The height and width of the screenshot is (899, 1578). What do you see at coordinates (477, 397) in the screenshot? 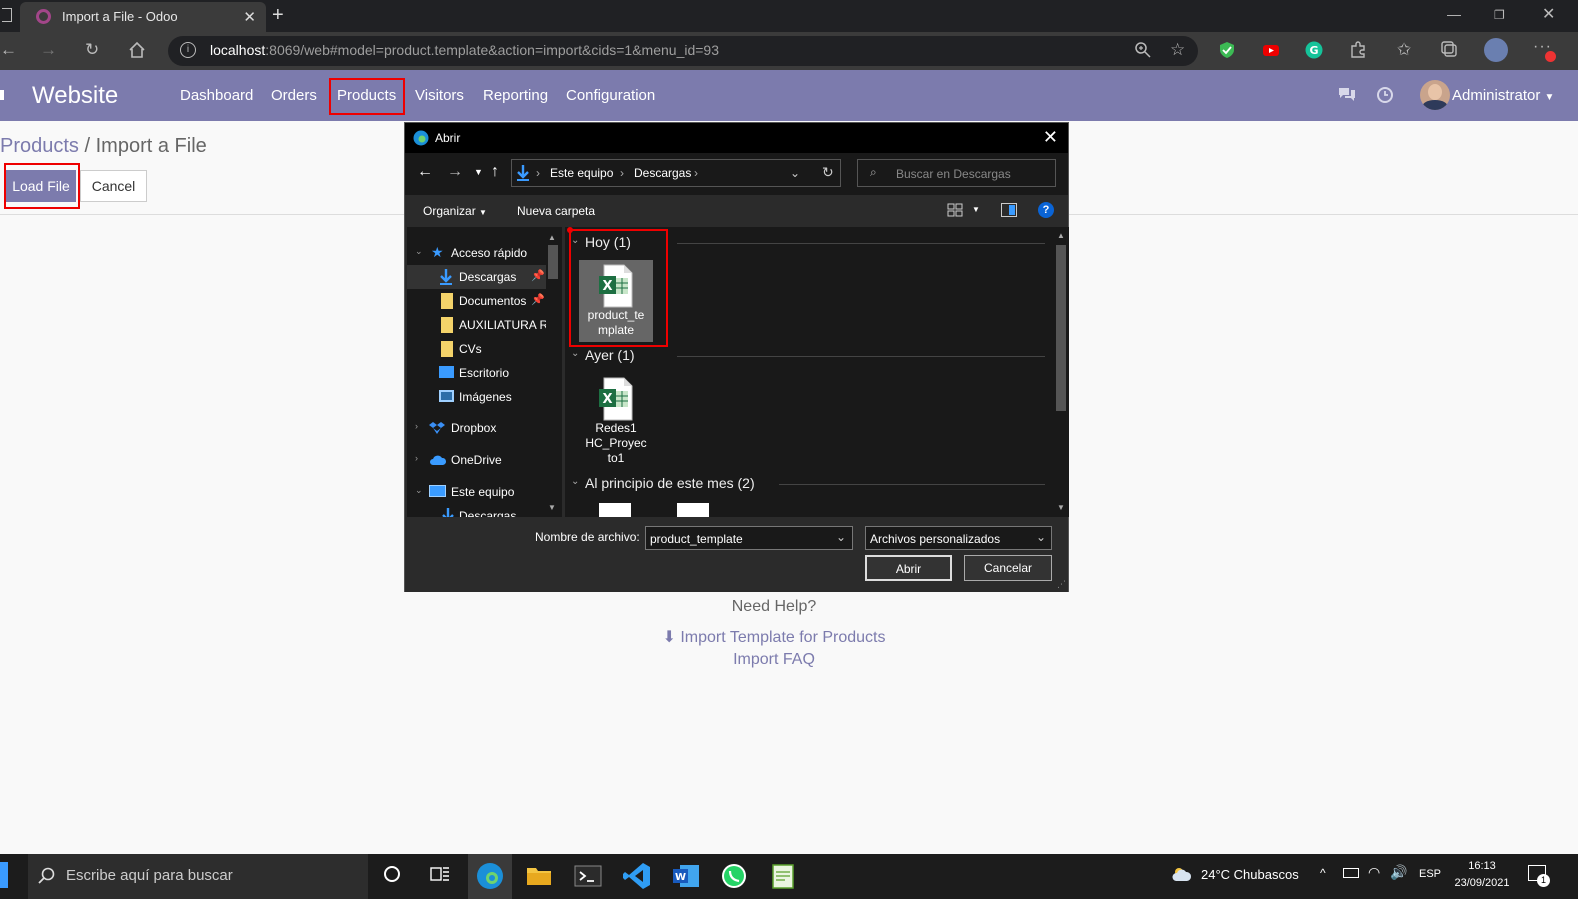
I see `sidebar-item-pictures: Imágenes` at bounding box center [477, 397].